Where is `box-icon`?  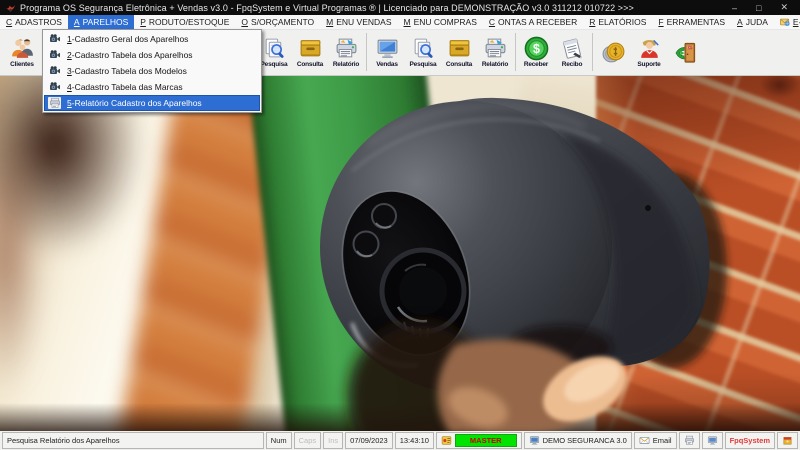 box-icon is located at coordinates (787, 441).